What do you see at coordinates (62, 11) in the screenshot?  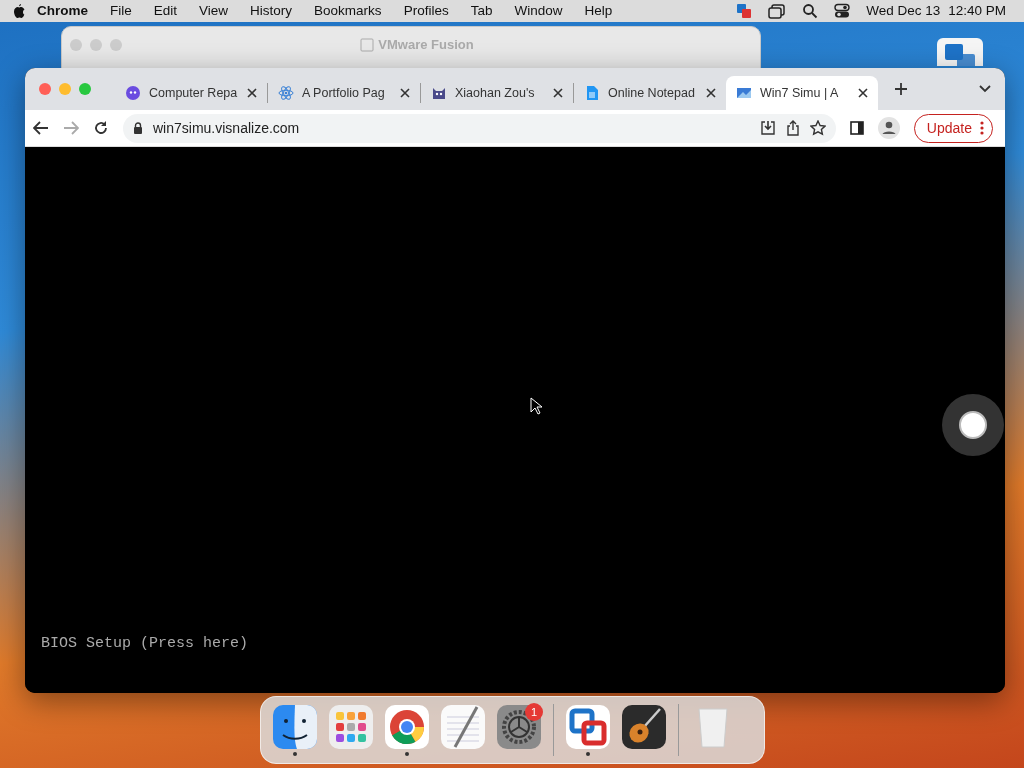 I see `app-menu: Chrome` at bounding box center [62, 11].